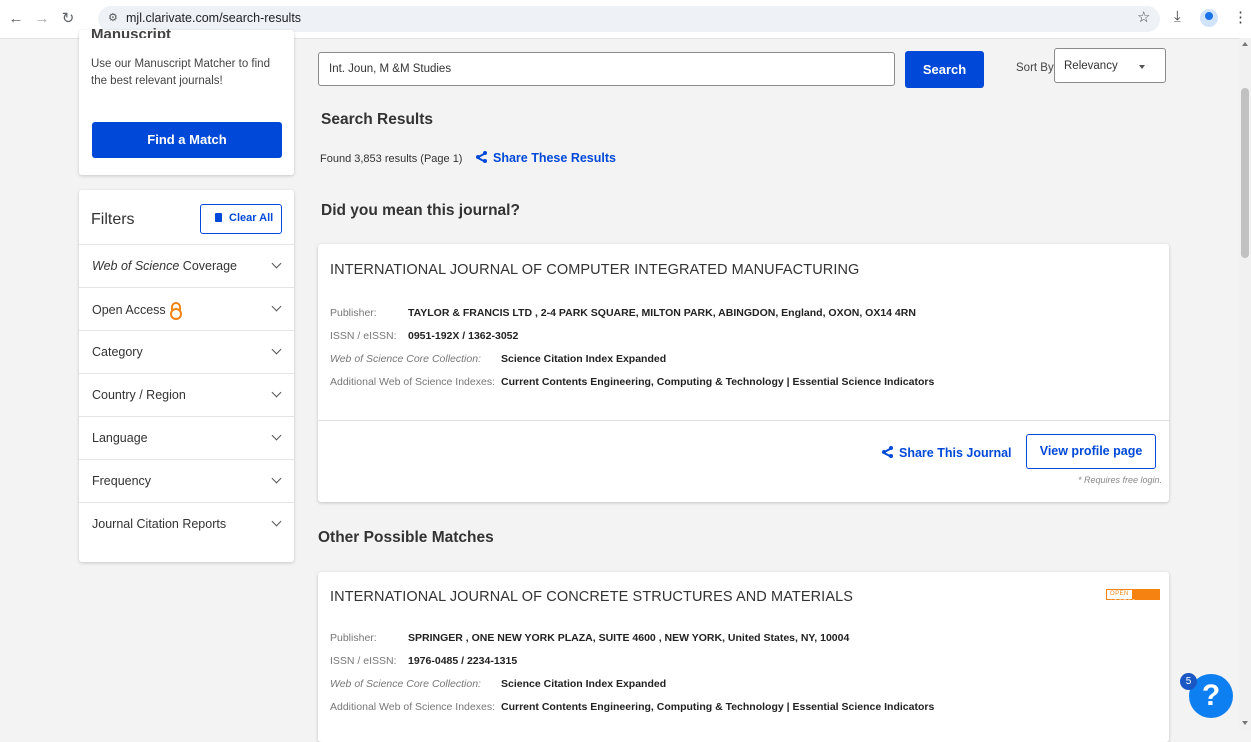 This screenshot has width=1251, height=742. I want to click on profile-avatar-icon, so click(1209, 18).